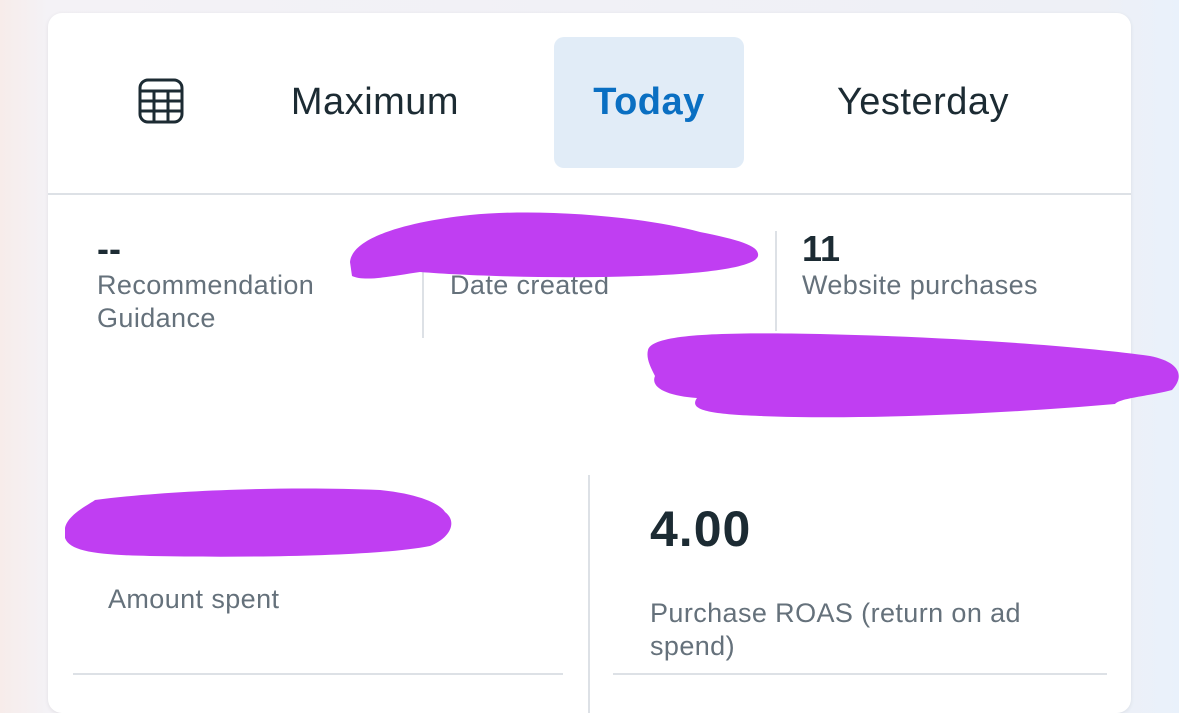  What do you see at coordinates (194, 599) in the screenshot?
I see `amount-spent-label: Amount spent` at bounding box center [194, 599].